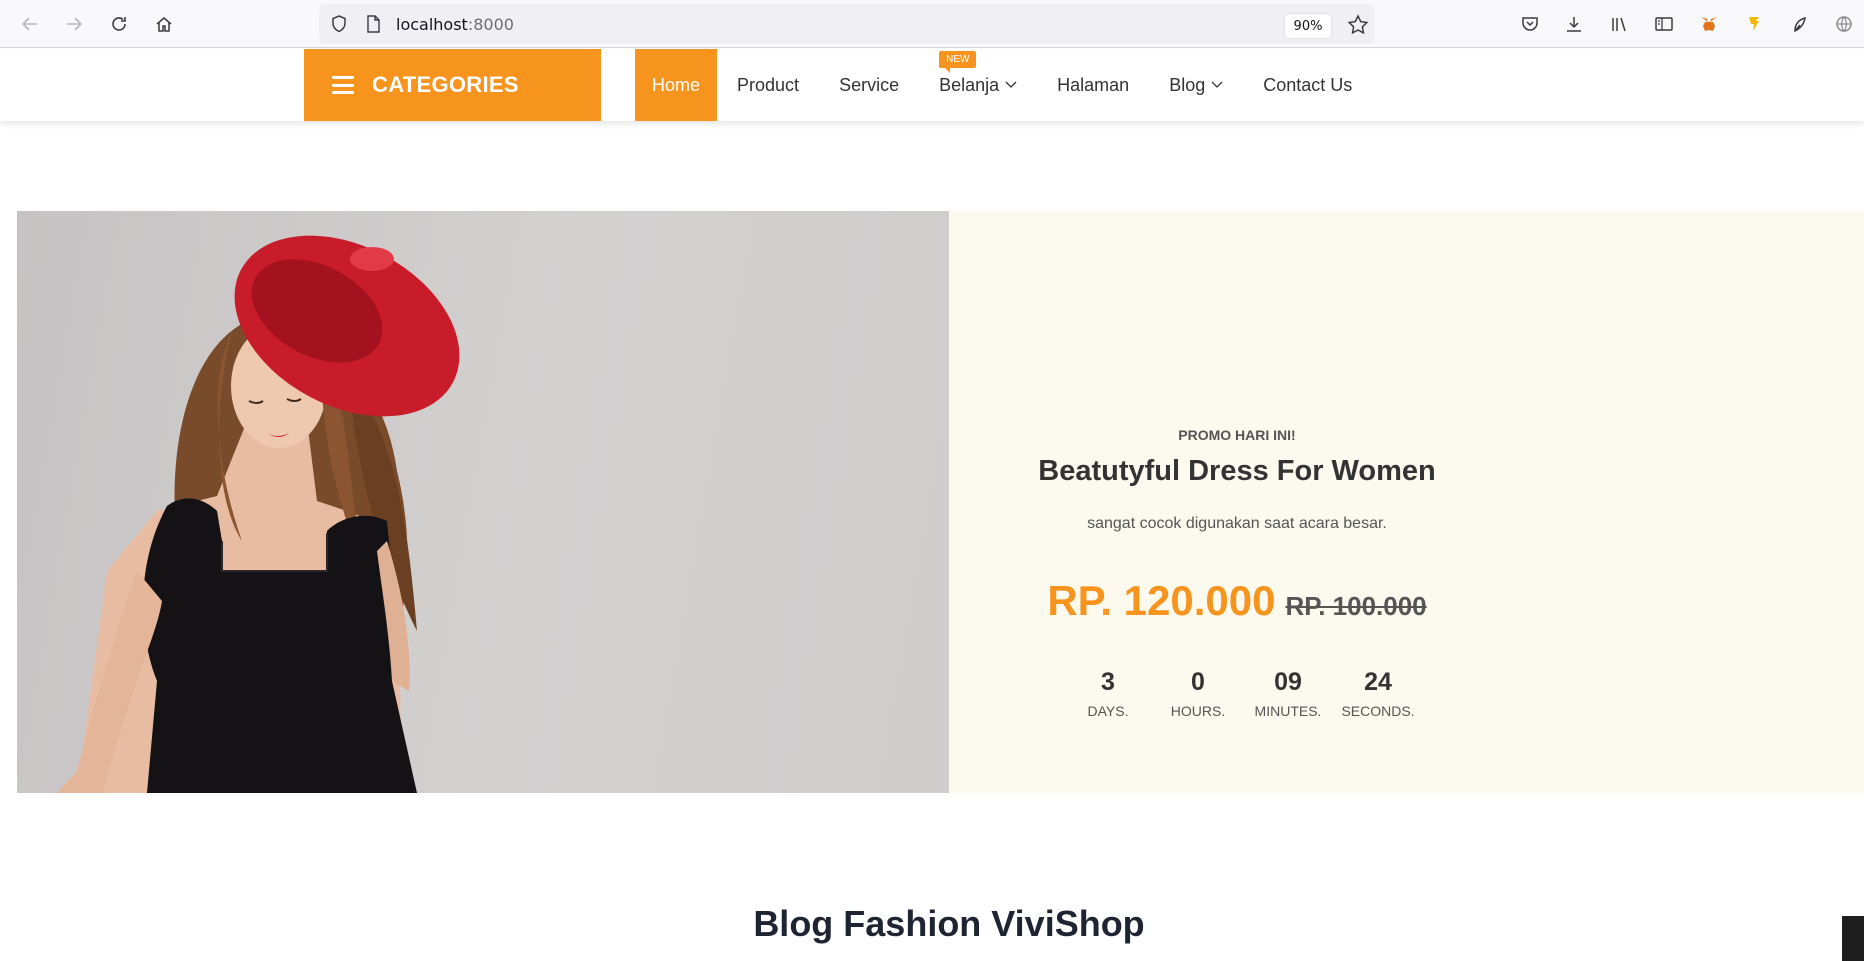 This screenshot has height=961, width=1864. I want to click on metamask-icon, so click(1709, 24).